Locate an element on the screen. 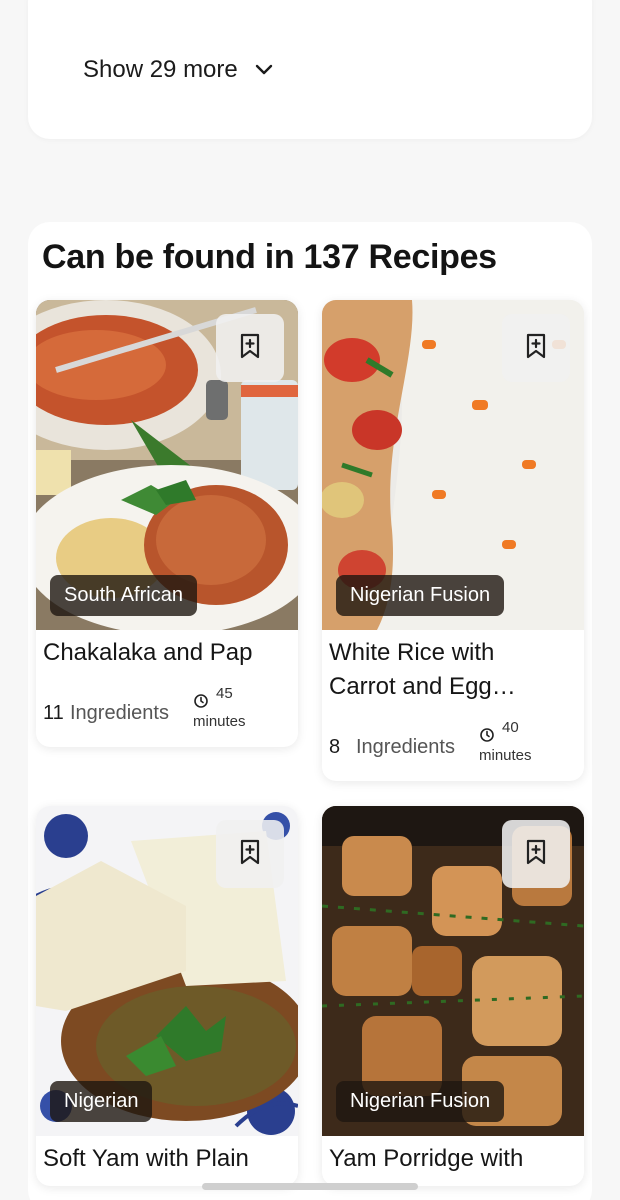 The height and width of the screenshot is (1200, 620). show-more-button: Show 29 more is located at coordinates (178, 70).